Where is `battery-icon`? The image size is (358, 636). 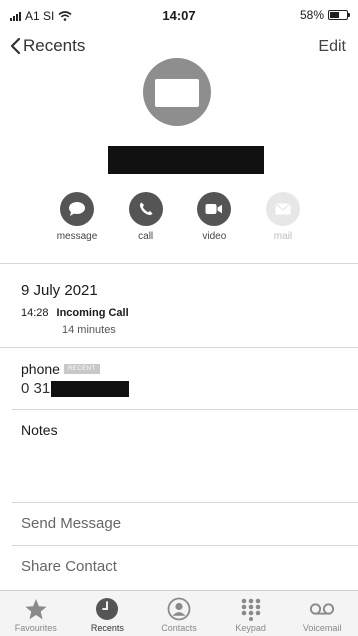
battery-icon is located at coordinates (339, 15).